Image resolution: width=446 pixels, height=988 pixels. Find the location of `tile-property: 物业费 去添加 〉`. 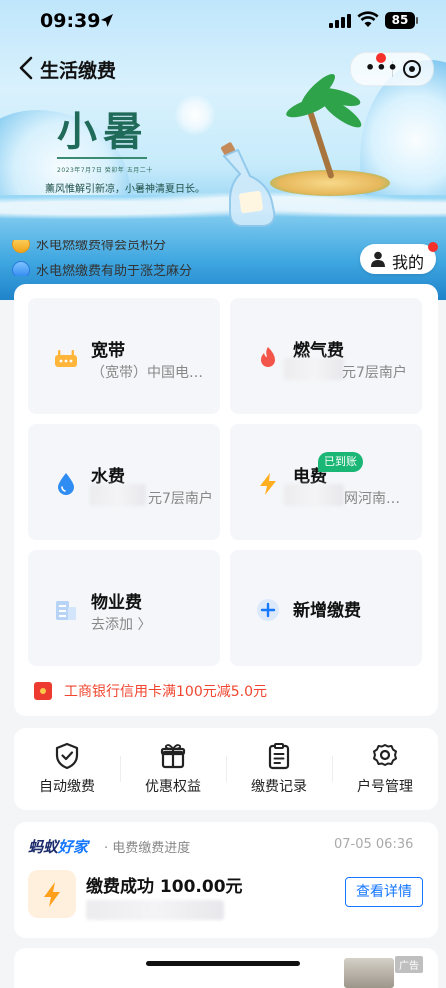

tile-property: 物业费 去添加 〉 is located at coordinates (124, 608).